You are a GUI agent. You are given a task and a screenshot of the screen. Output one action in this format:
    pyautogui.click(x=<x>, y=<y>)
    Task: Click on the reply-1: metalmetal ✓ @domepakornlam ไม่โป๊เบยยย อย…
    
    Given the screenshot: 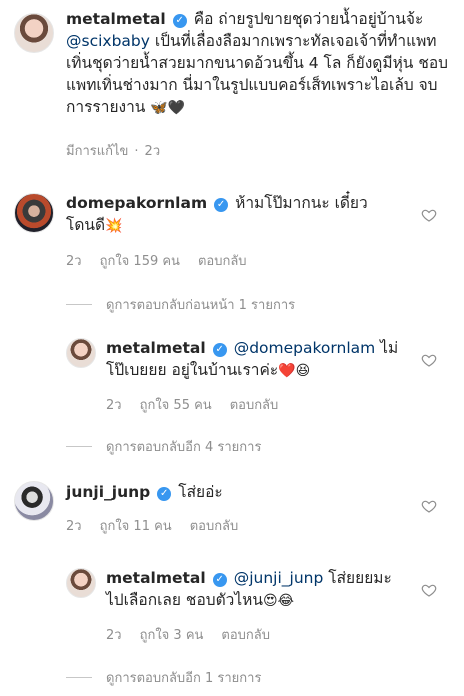 What is the action you would take?
    pyautogui.click(x=256, y=359)
    